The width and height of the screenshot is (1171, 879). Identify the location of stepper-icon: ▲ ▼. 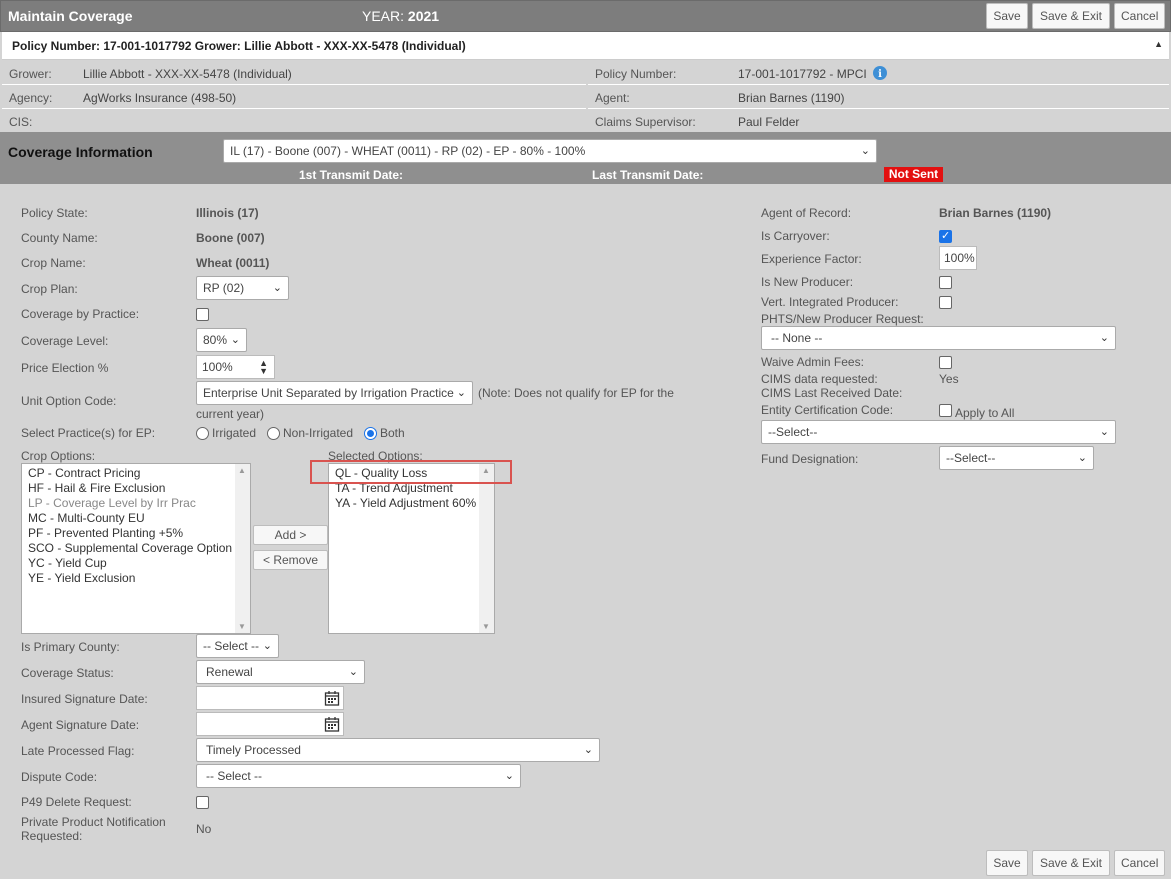
(263, 367).